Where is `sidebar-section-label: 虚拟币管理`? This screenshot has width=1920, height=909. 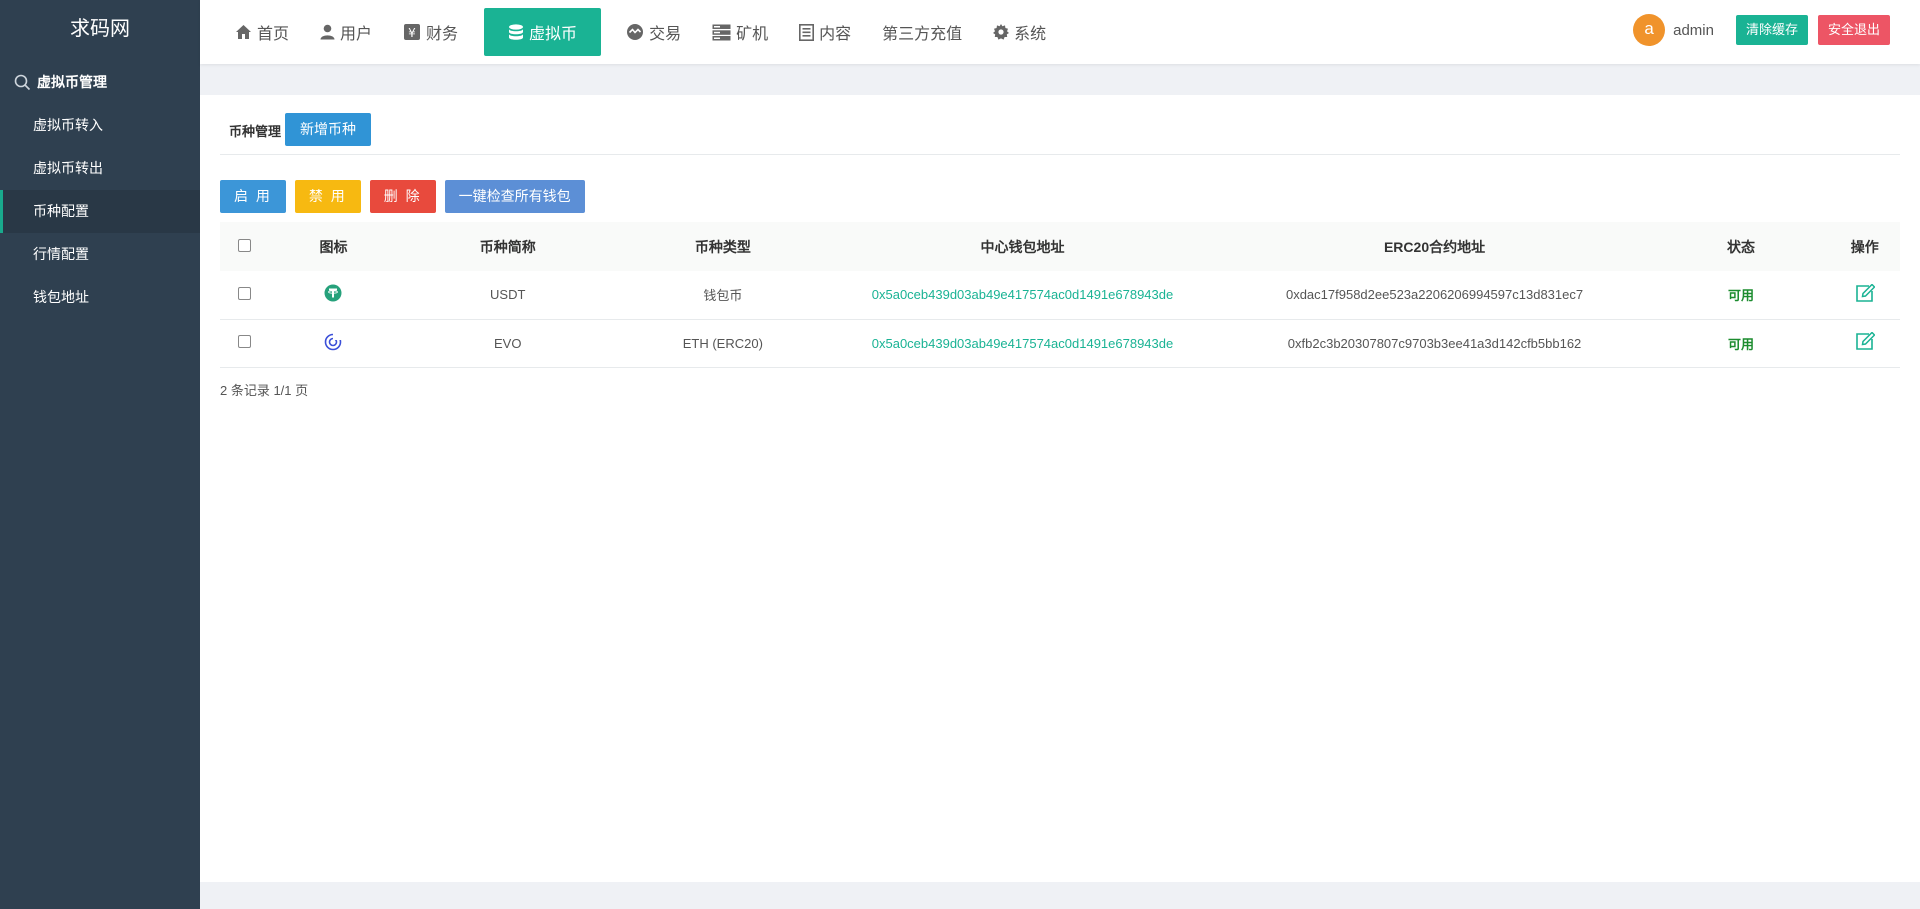
sidebar-section-label: 虚拟币管理 is located at coordinates (72, 82).